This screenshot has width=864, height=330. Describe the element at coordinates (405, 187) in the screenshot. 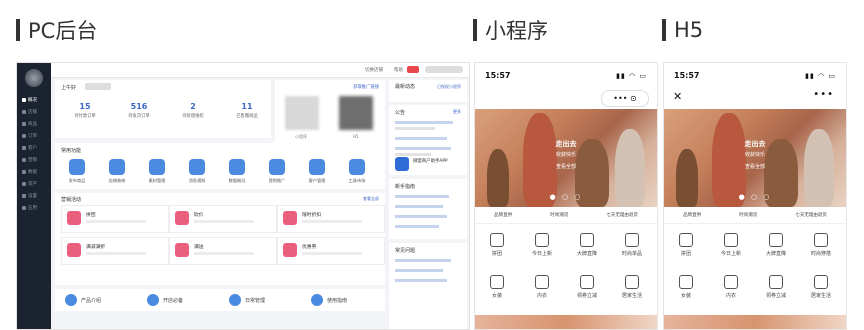

I see `guide-heading: 新手指南` at that location.